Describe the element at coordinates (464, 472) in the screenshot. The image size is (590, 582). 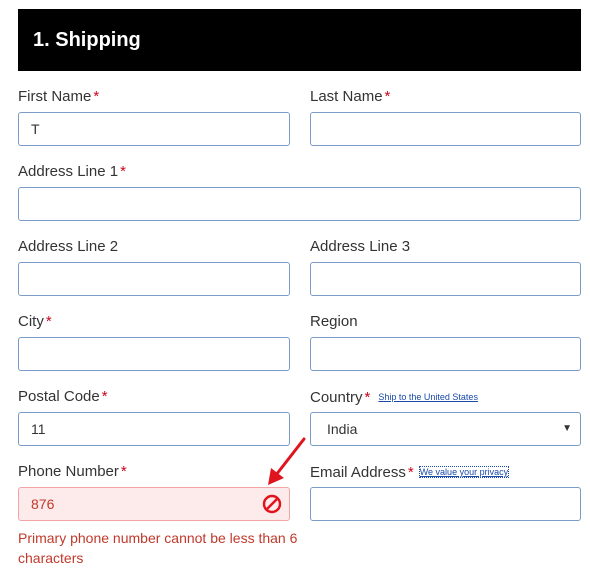
I see `privacy-link: We value your privacy` at that location.